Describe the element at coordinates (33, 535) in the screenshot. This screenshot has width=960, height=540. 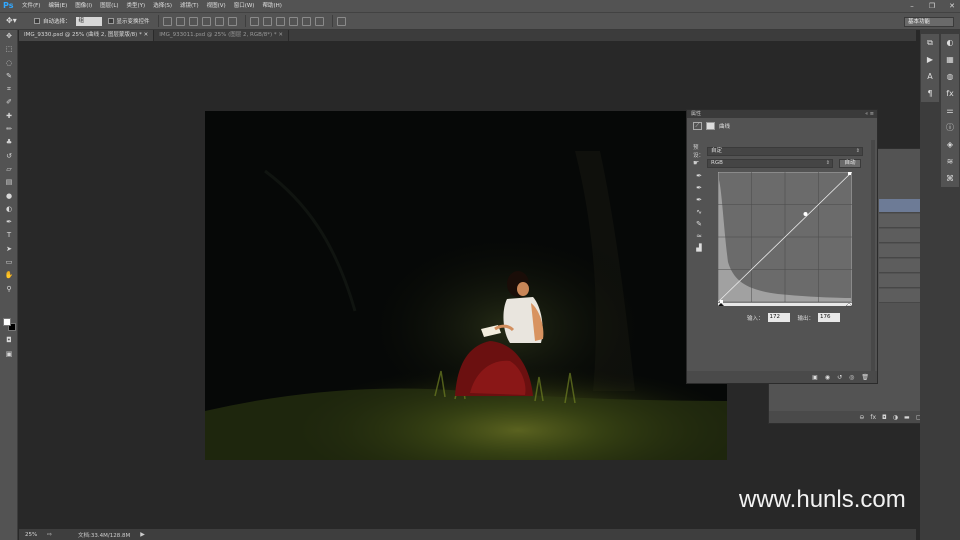
I see `zoom-field: 25%` at that location.